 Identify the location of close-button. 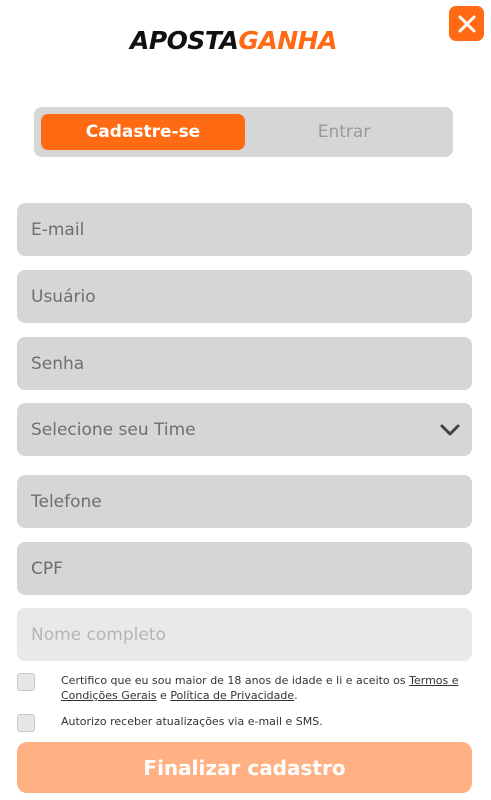
(466, 23).